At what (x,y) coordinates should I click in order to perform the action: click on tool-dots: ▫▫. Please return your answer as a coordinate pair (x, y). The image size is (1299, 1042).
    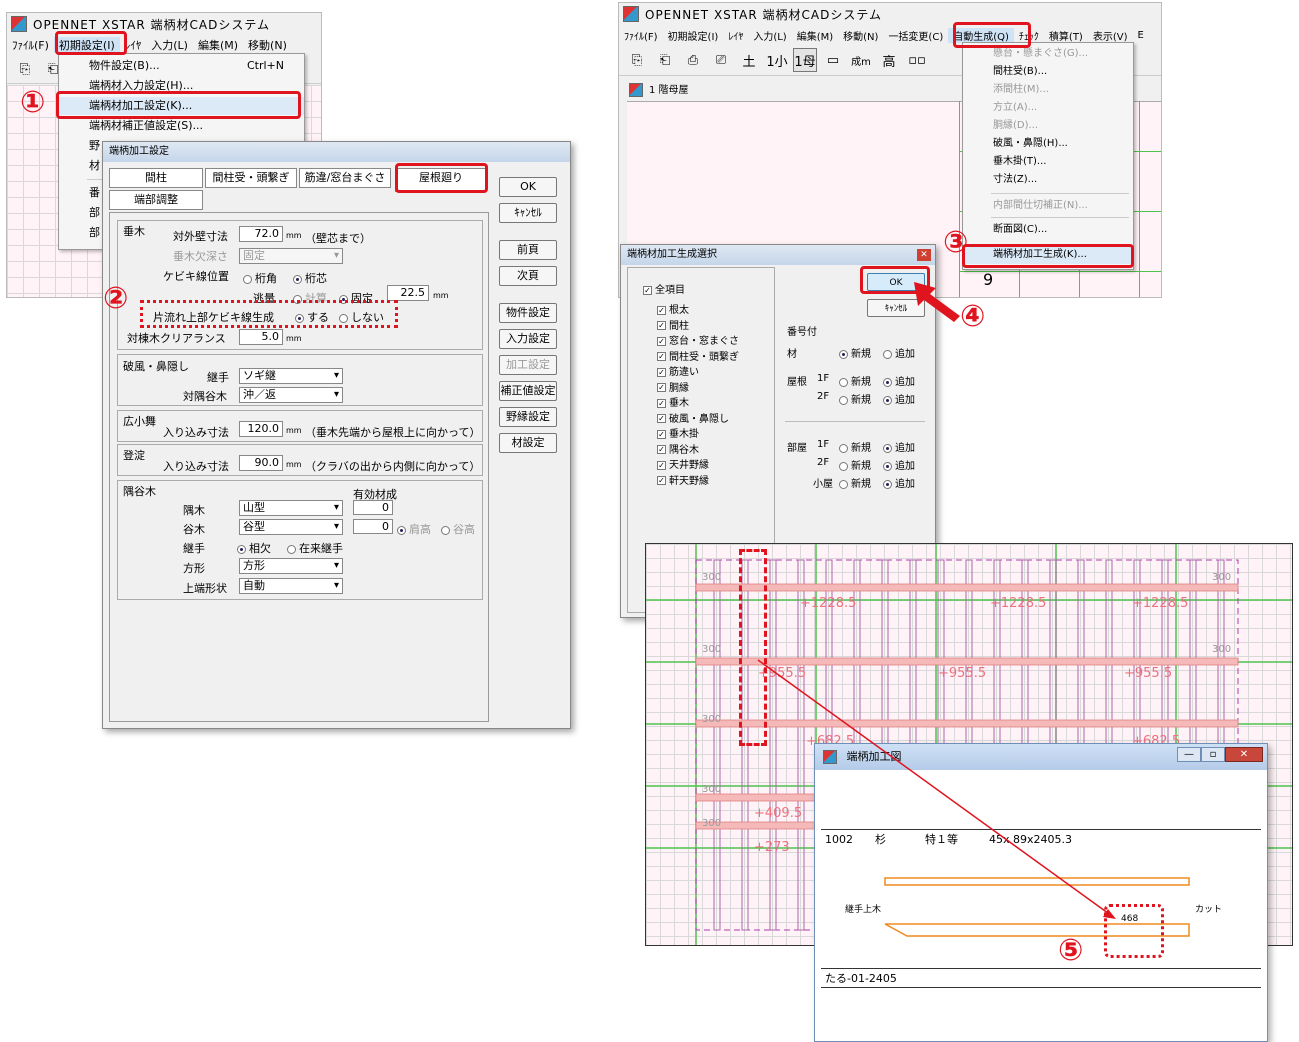
    Looking at the image, I should click on (917, 60).